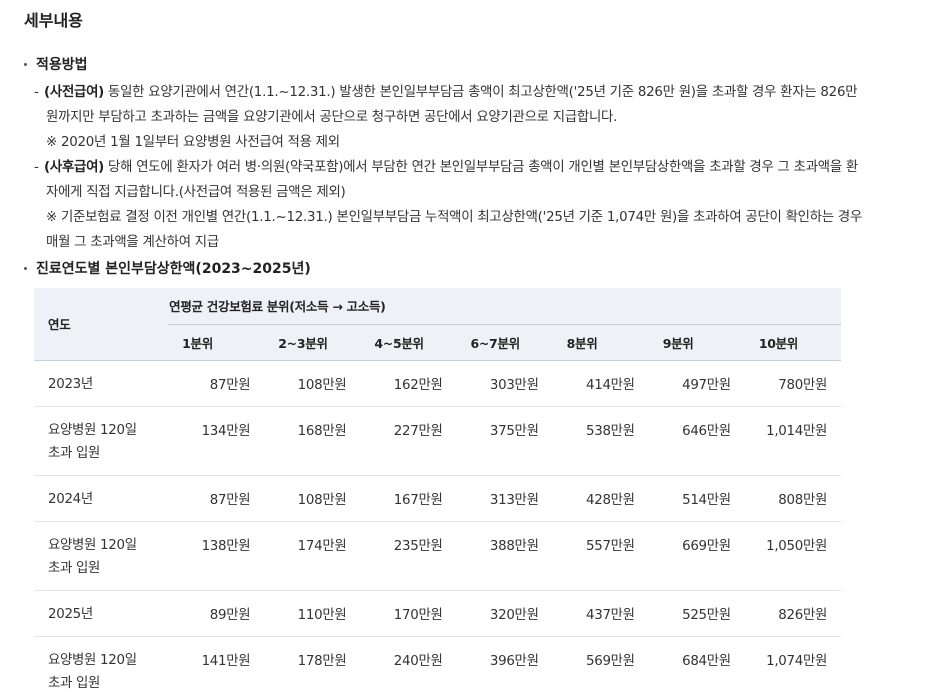  Describe the element at coordinates (408, 498) in the screenshot. I see `table-cell: 167만원` at that location.